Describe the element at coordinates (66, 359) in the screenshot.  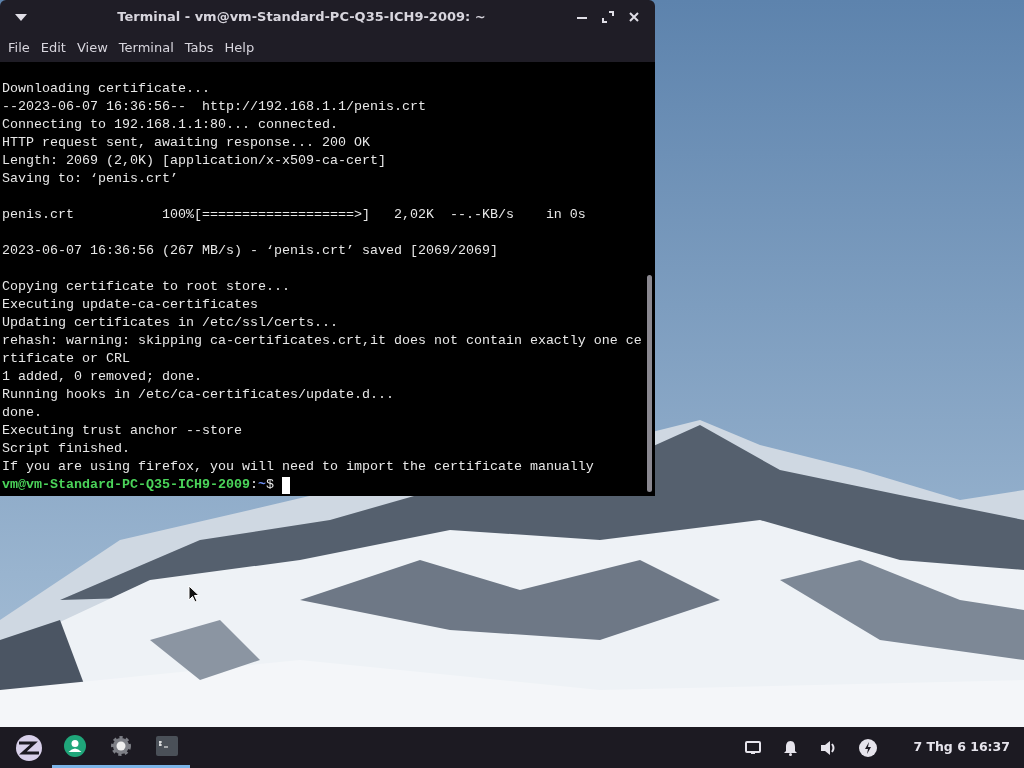
I see `output-line: rtificate or CRL` at that location.